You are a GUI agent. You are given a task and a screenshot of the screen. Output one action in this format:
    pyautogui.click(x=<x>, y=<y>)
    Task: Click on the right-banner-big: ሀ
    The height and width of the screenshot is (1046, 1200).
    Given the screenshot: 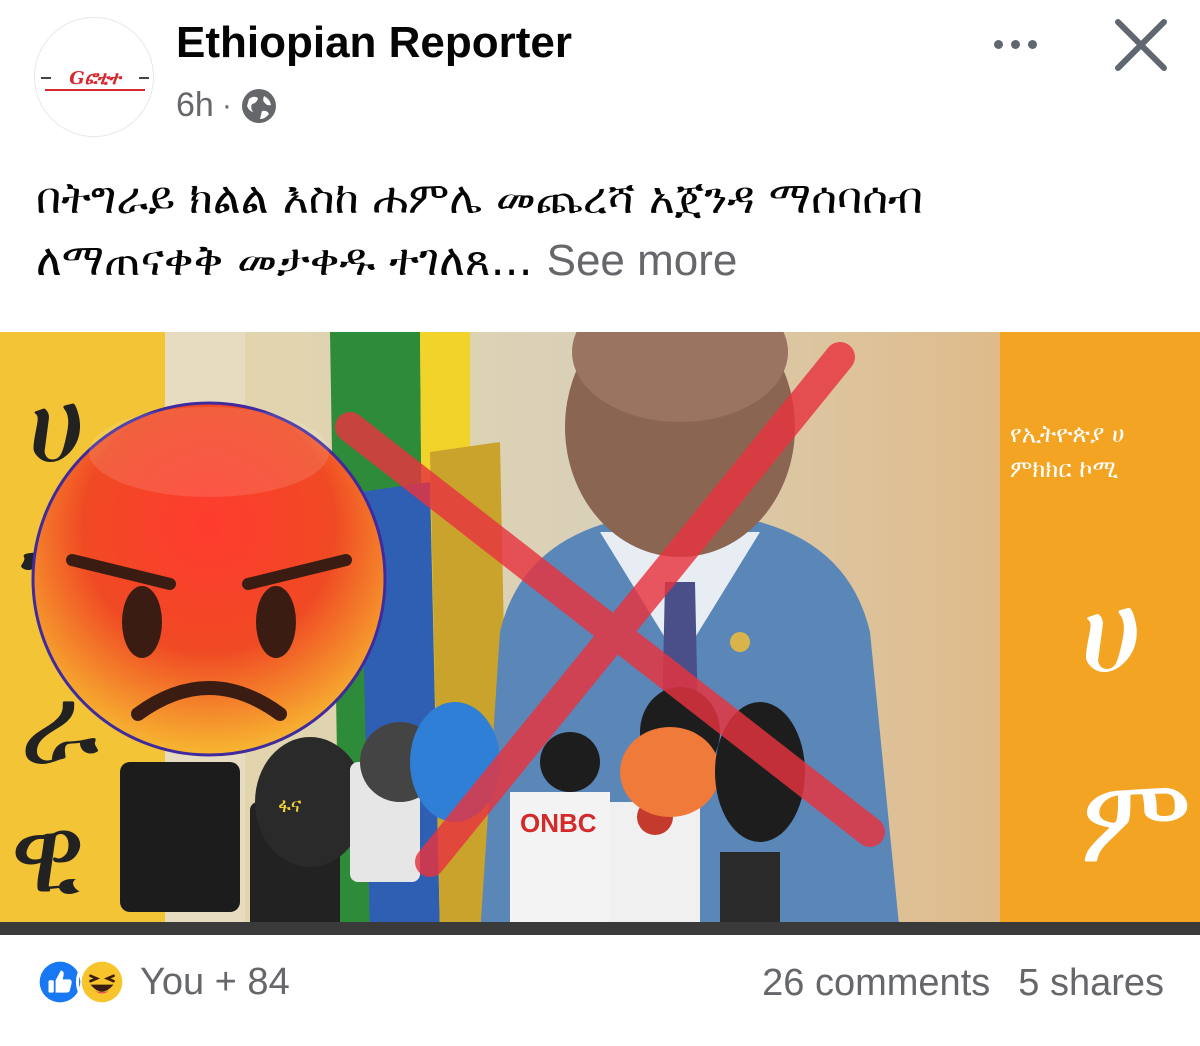 What is the action you would take?
    pyautogui.click(x=1111, y=631)
    